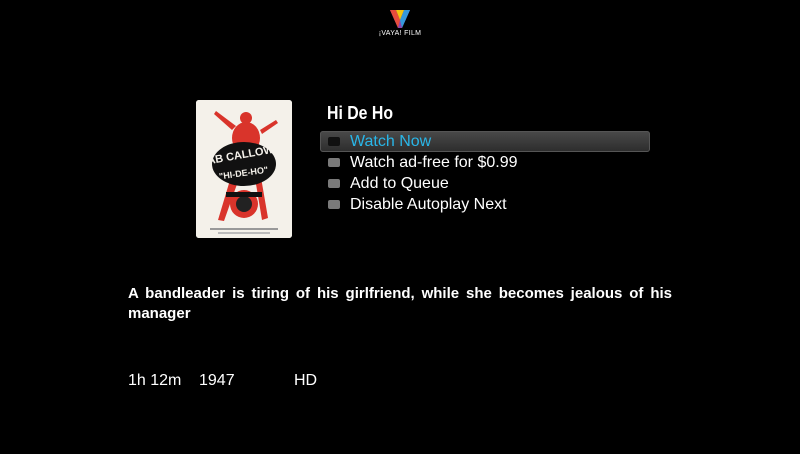 This screenshot has height=454, width=800. What do you see at coordinates (400, 19) in the screenshot?
I see `v-logo-icon` at bounding box center [400, 19].